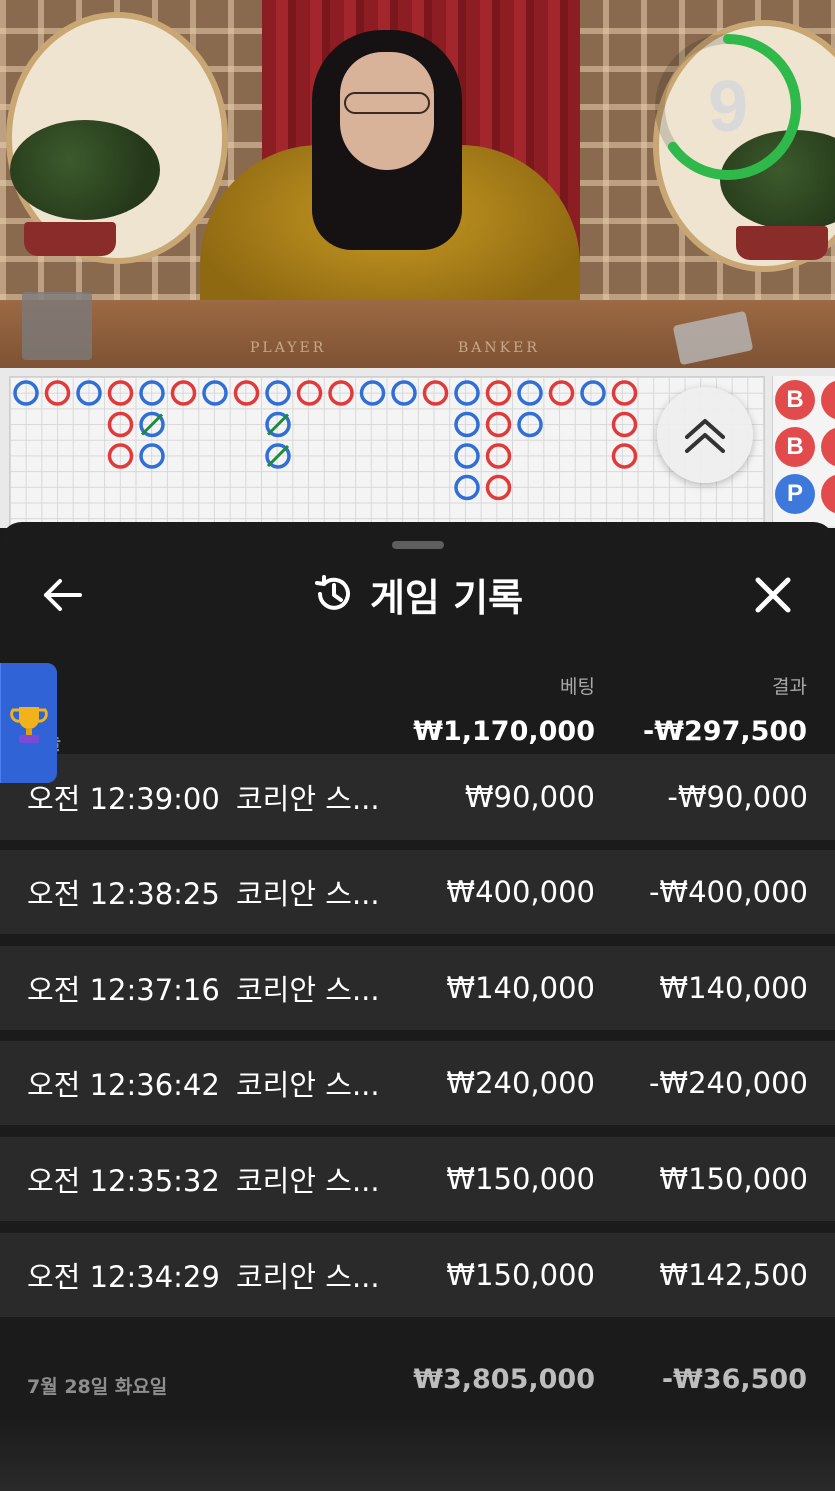 The height and width of the screenshot is (1491, 835). I want to click on prev-day-result-total: -₩36,500, so click(734, 1379).